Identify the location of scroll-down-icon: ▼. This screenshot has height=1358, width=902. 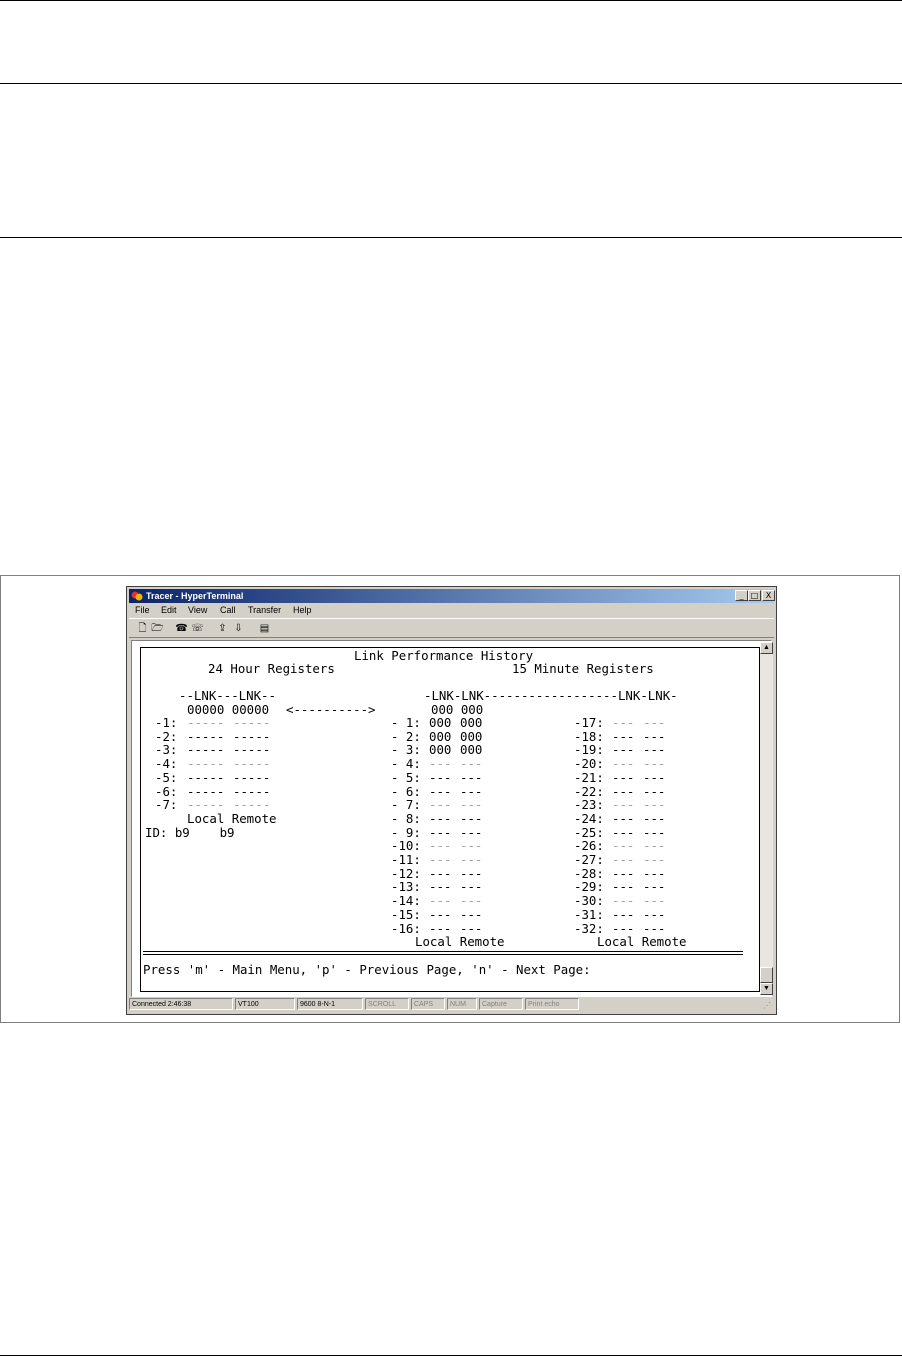
(766, 989).